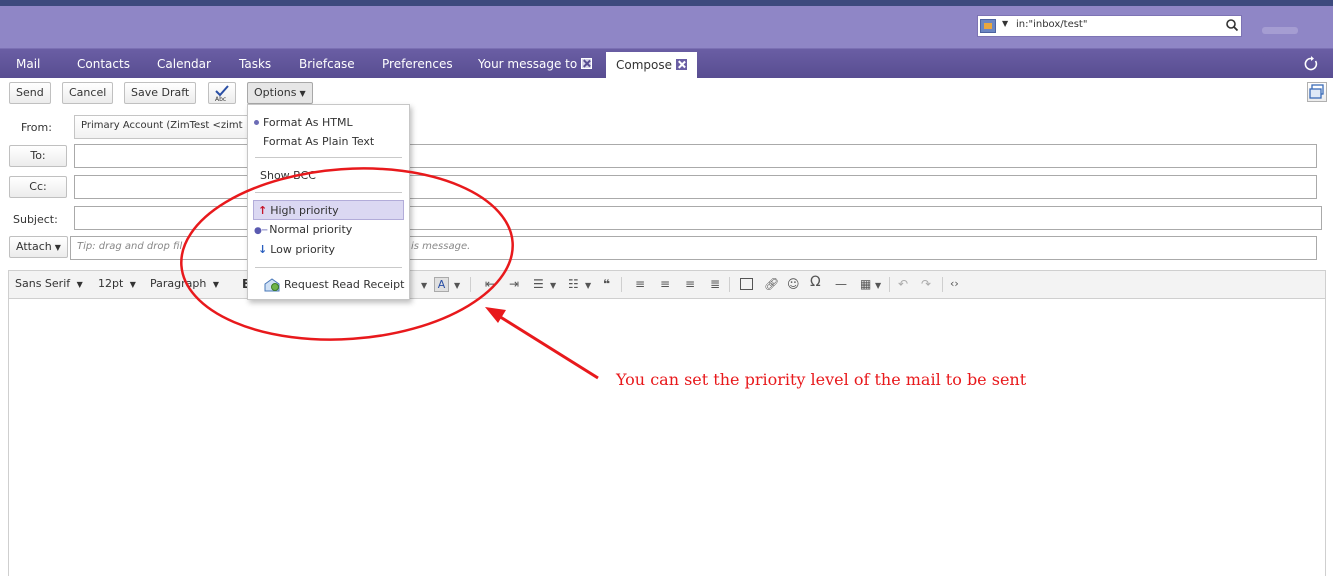  Describe the element at coordinates (103, 64) in the screenshot. I see `tab-contacts: Contacts` at that location.